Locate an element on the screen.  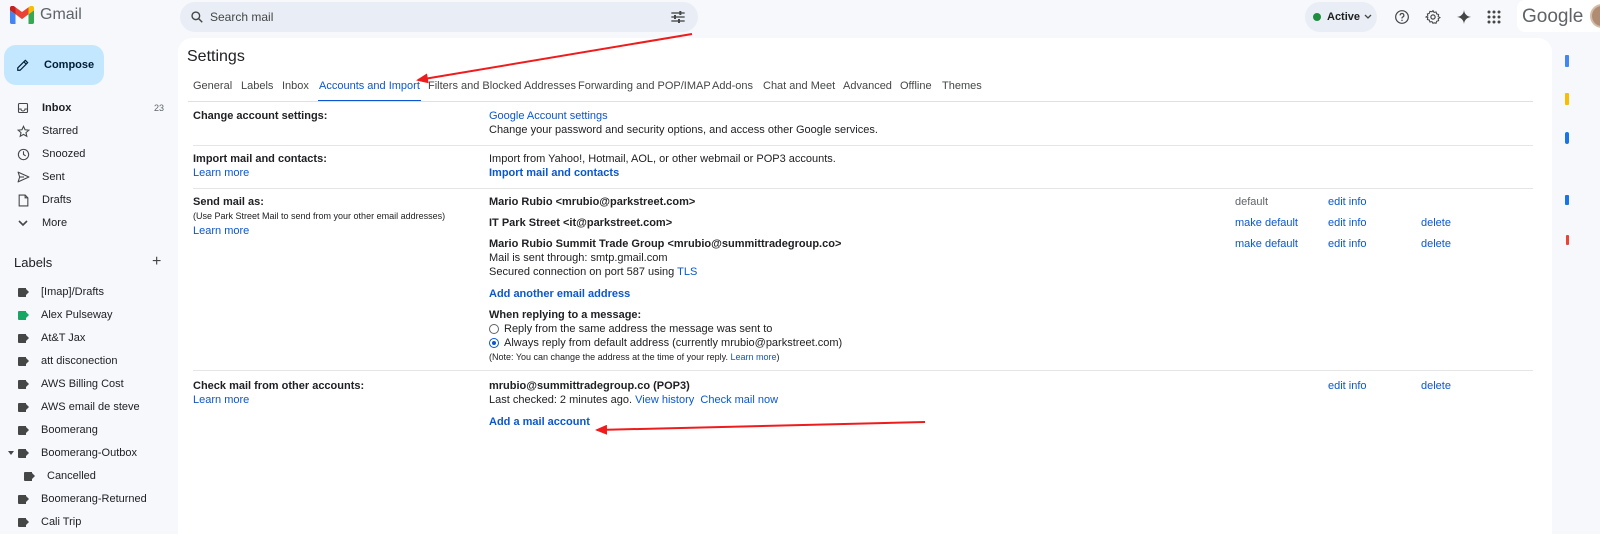
gmail-wordmark: Gmail is located at coordinates (61, 14).